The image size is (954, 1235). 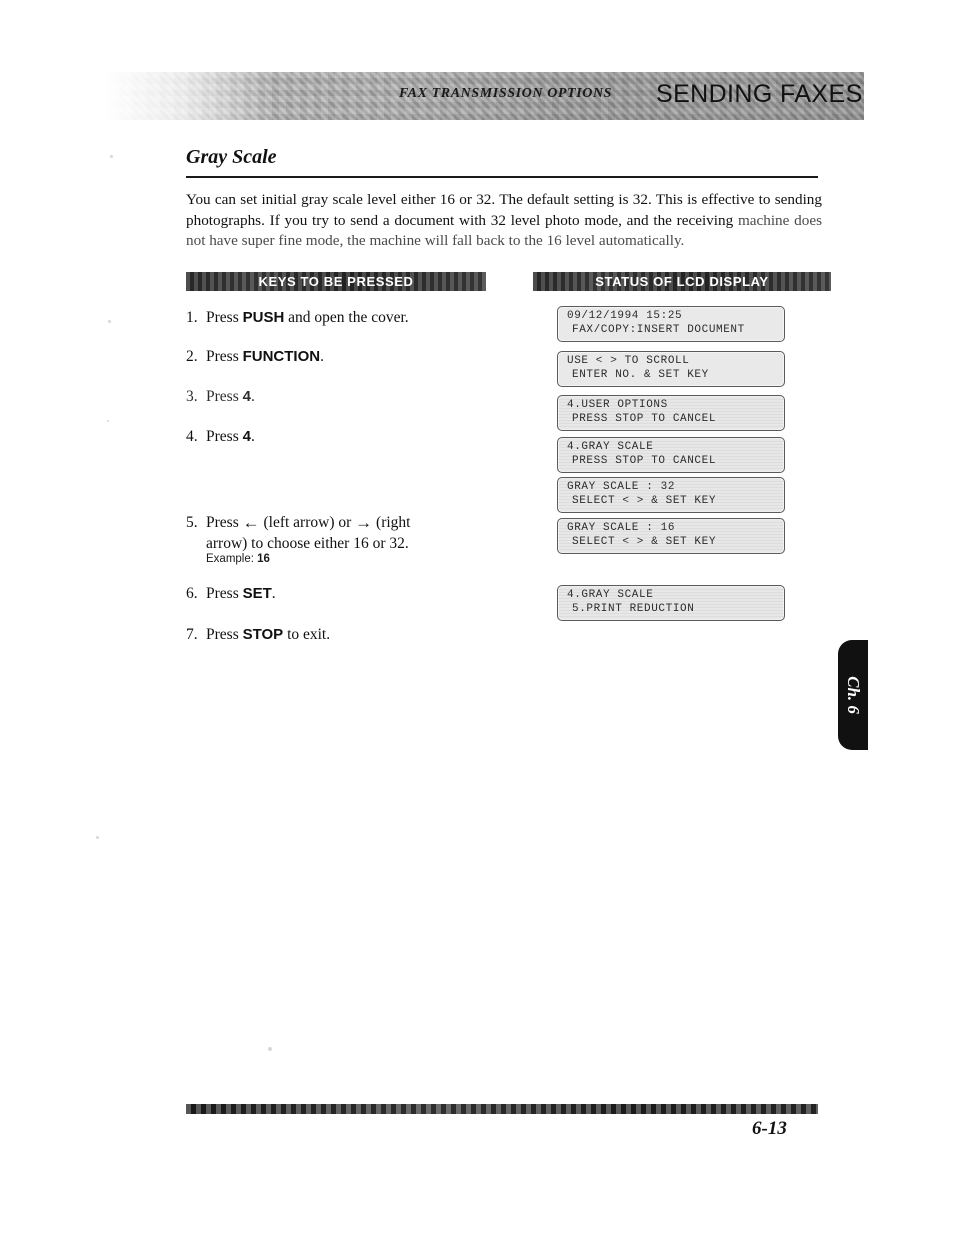 What do you see at coordinates (391, 522) in the screenshot?
I see `step-5-text-c: (right` at bounding box center [391, 522].